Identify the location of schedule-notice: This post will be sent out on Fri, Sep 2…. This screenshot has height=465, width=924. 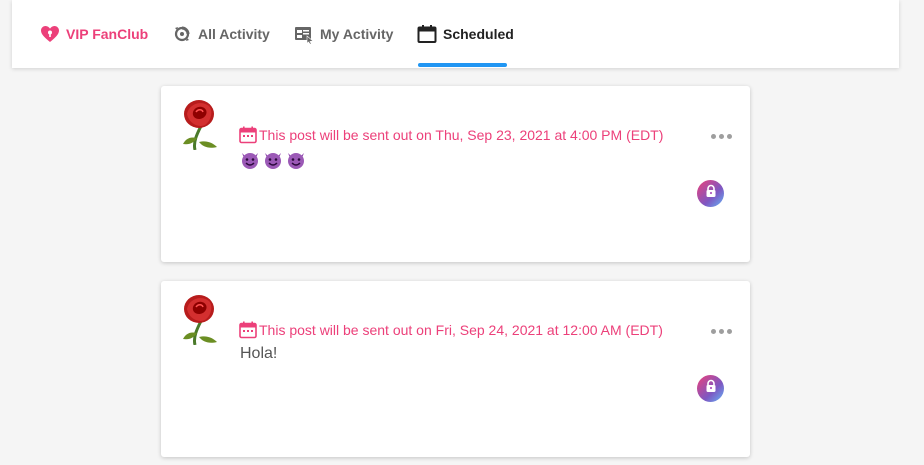
(451, 330).